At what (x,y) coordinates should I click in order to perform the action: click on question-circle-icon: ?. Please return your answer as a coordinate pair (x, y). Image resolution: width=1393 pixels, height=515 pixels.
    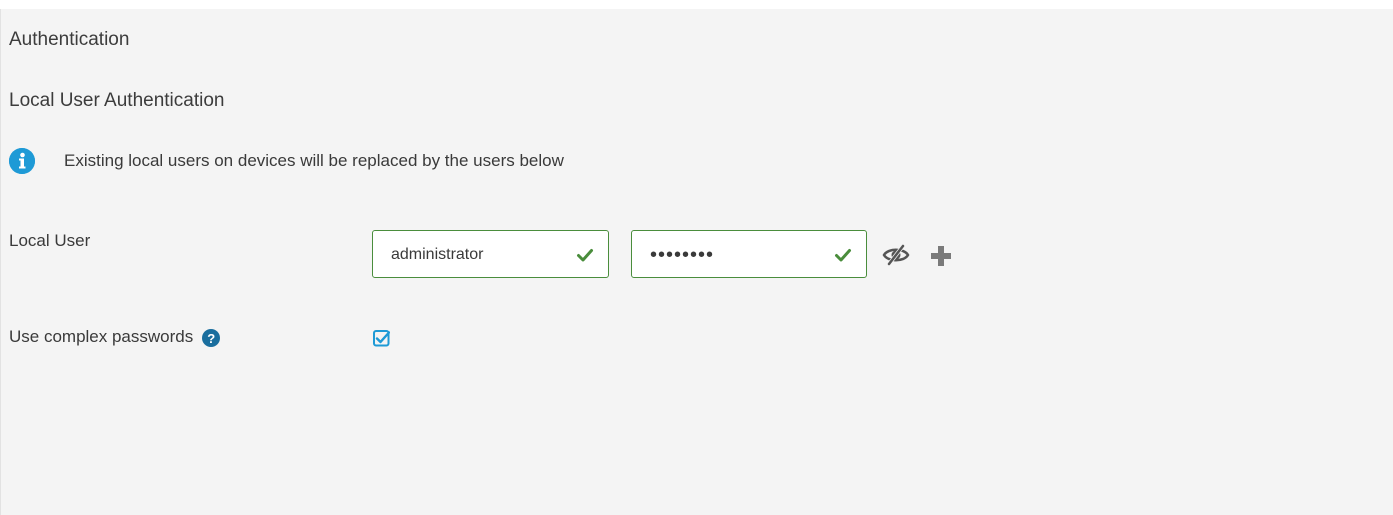
    Looking at the image, I should click on (211, 338).